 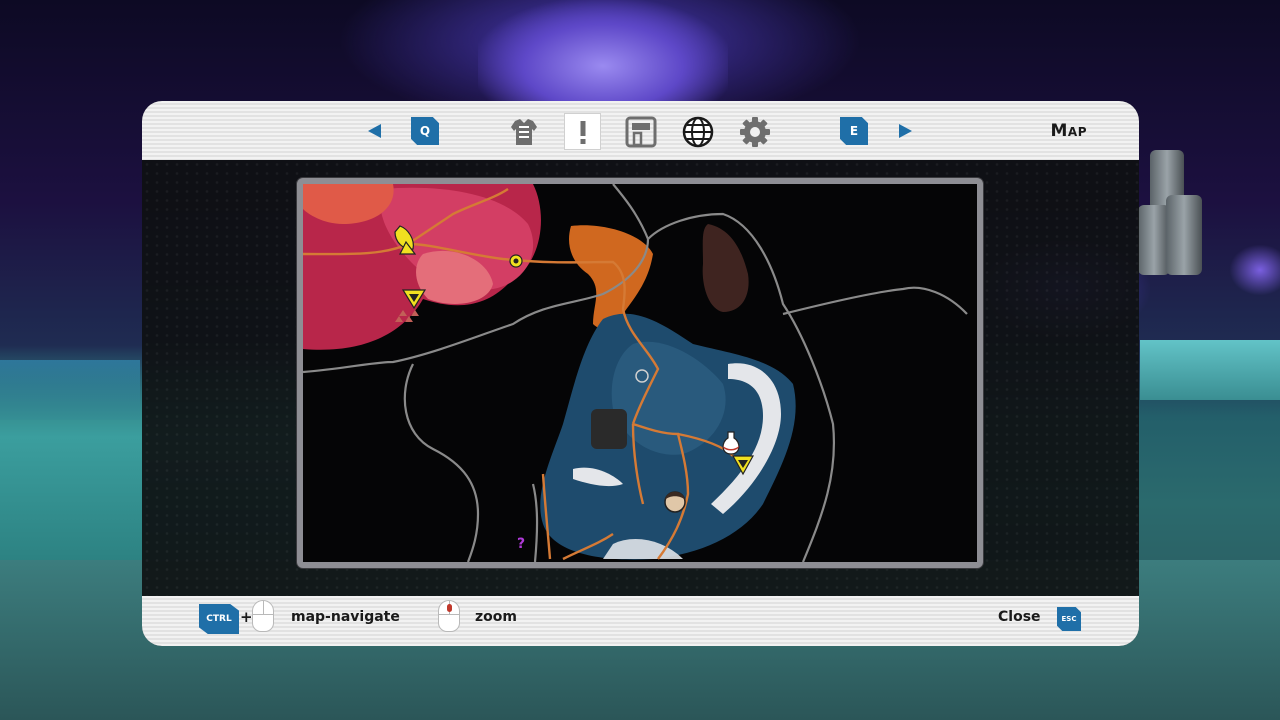 What do you see at coordinates (246, 617) in the screenshot?
I see `plus-sign: +` at bounding box center [246, 617].